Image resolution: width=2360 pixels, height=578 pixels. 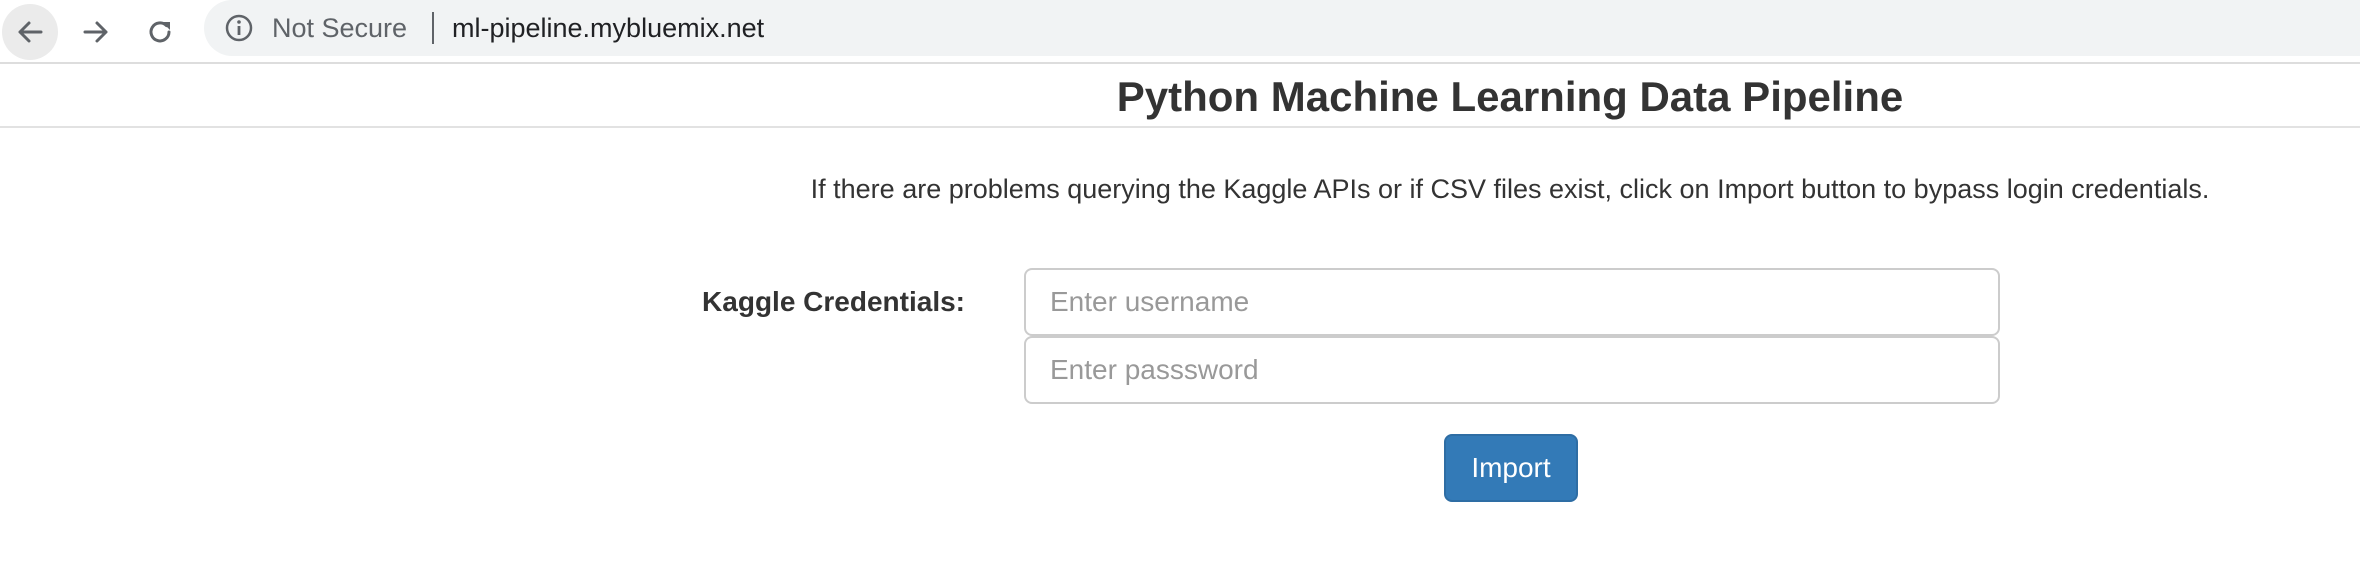 I want to click on browser-toolbar: Not Secure ml-pipeline.mybluemix.net, so click(x=1180, y=32).